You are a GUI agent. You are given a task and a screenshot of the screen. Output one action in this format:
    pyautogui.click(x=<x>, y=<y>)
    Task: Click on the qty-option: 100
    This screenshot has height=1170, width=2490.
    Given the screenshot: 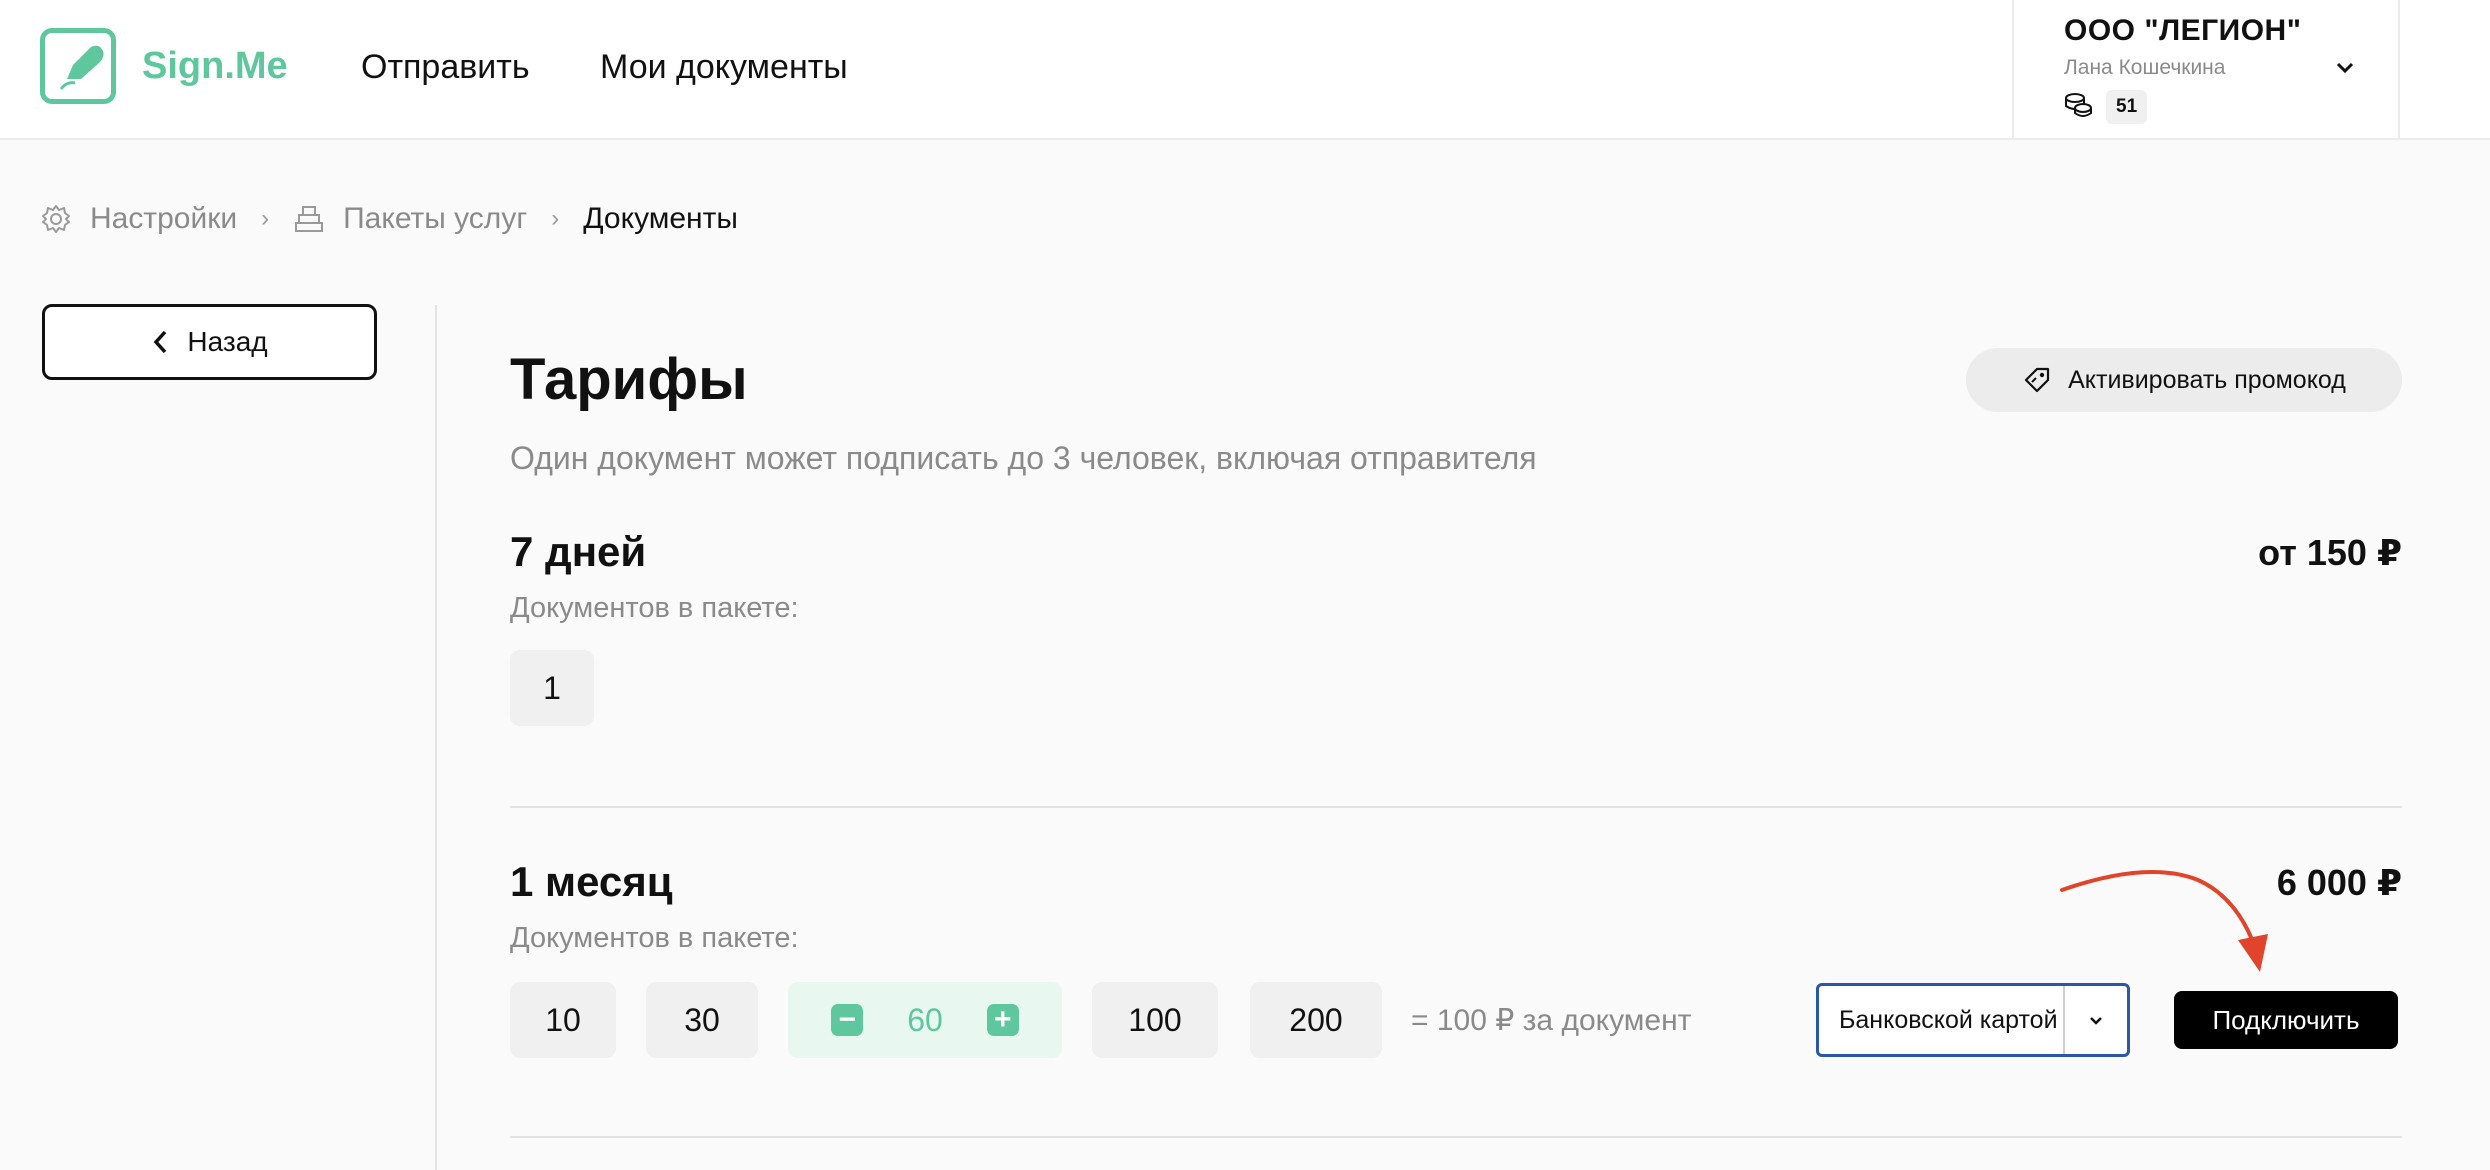 What is the action you would take?
    pyautogui.click(x=1155, y=1020)
    